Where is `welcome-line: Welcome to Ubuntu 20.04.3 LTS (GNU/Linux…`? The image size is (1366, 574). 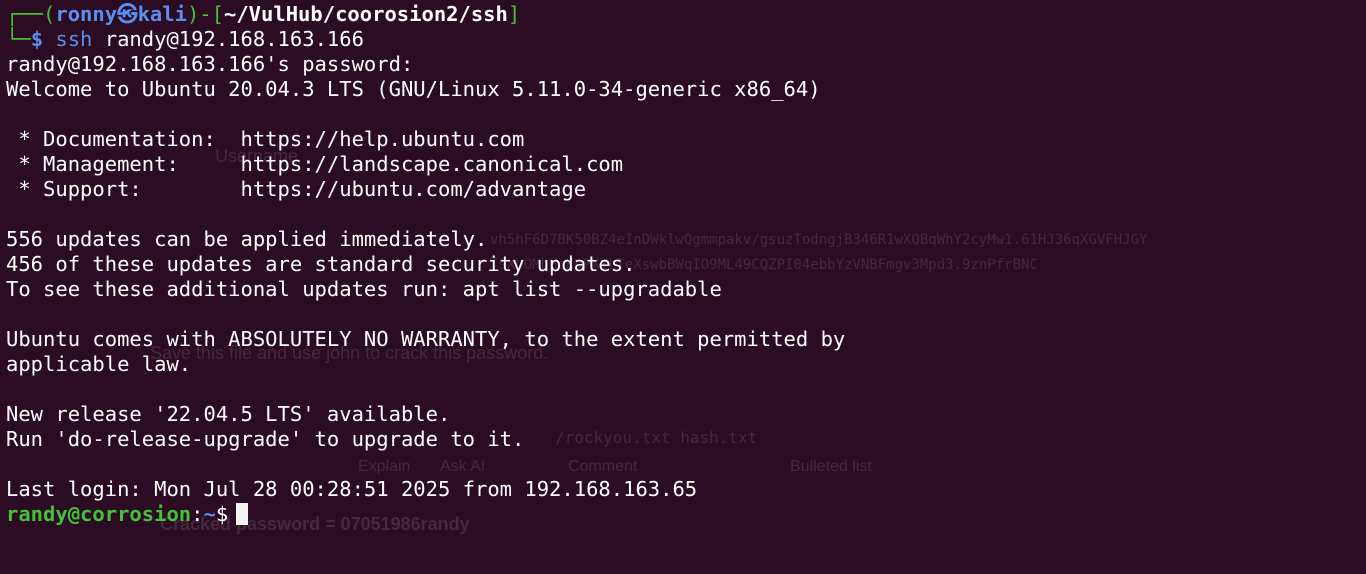 welcome-line: Welcome to Ubuntu 20.04.3 LTS (GNU/Linux… is located at coordinates (413, 89).